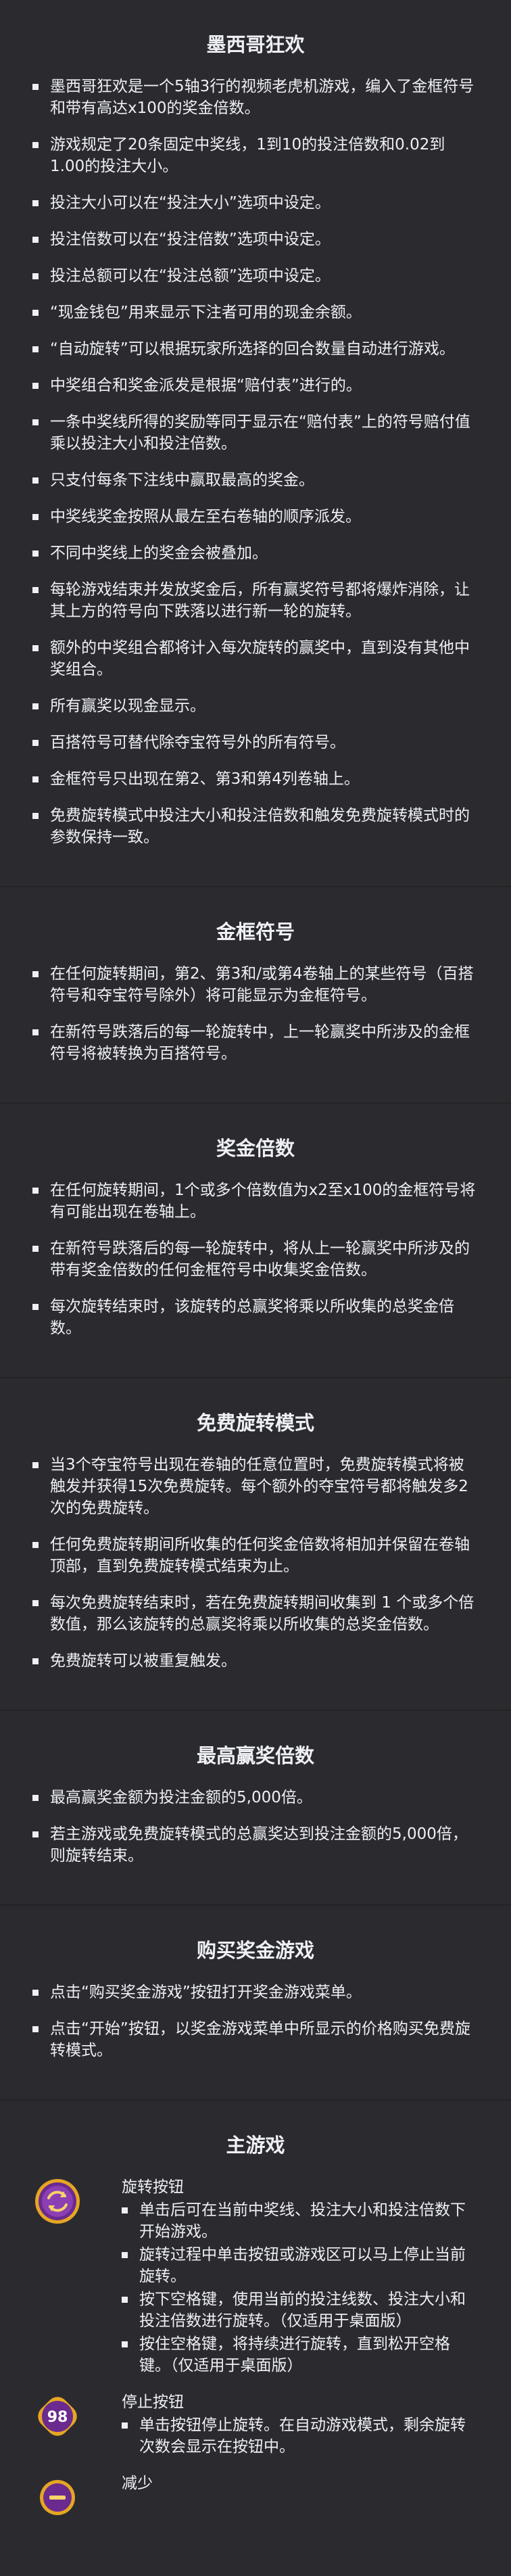 Image resolution: width=511 pixels, height=2576 pixels. What do you see at coordinates (255, 1042) in the screenshot?
I see `rule-item: 在新符号跌落后的每一轮旋转中，上一轮赢奖中所涉及的金框符号将被转换为百搭符号。` at bounding box center [255, 1042].